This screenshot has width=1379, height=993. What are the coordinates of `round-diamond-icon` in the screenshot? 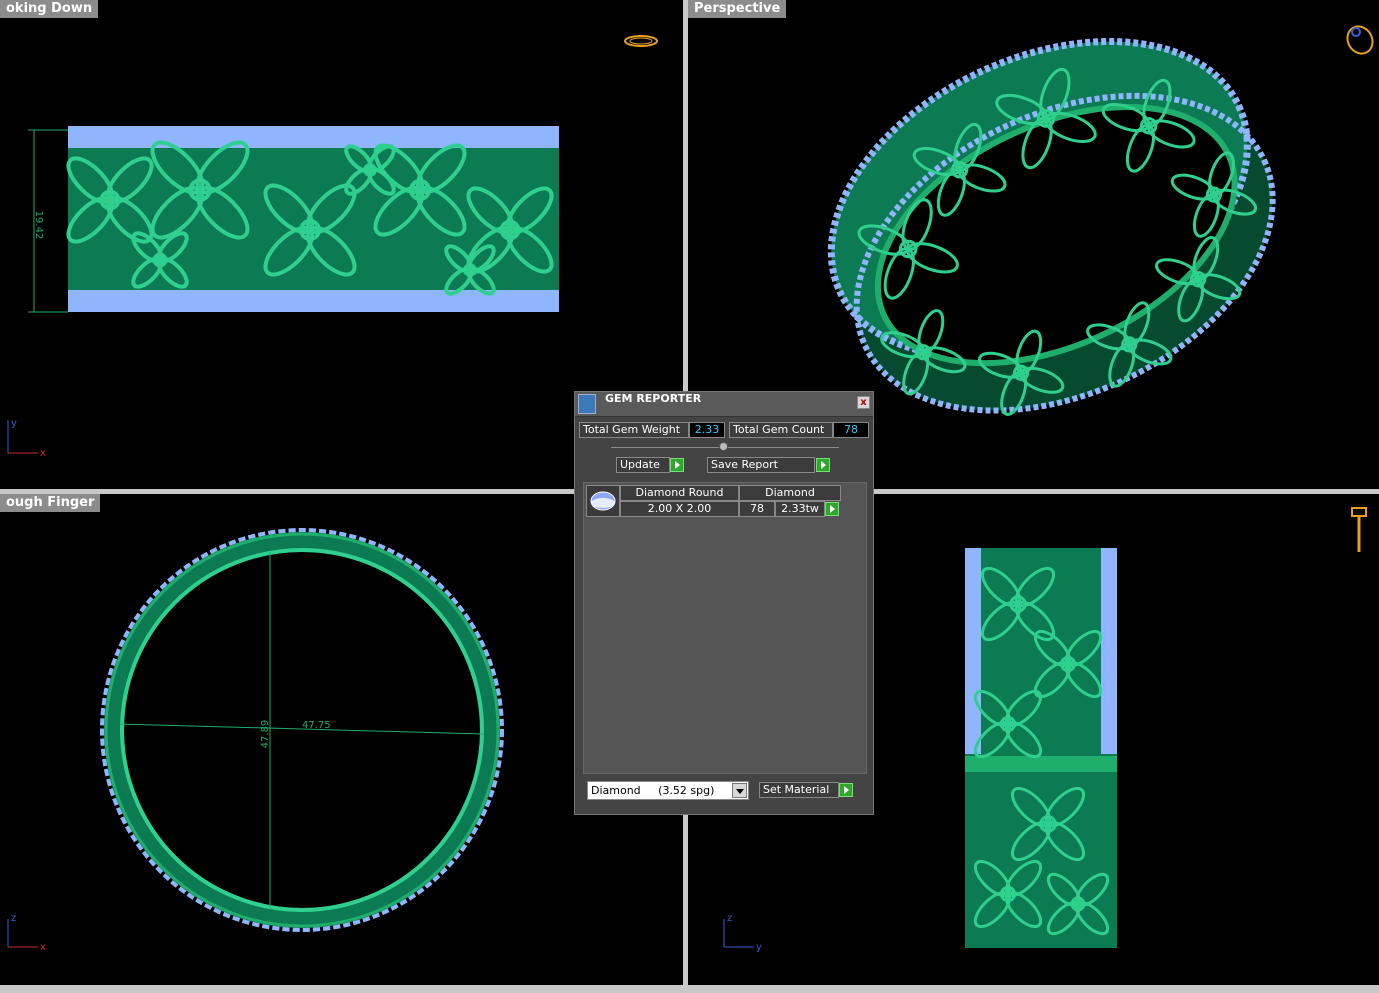 It's located at (603, 501).